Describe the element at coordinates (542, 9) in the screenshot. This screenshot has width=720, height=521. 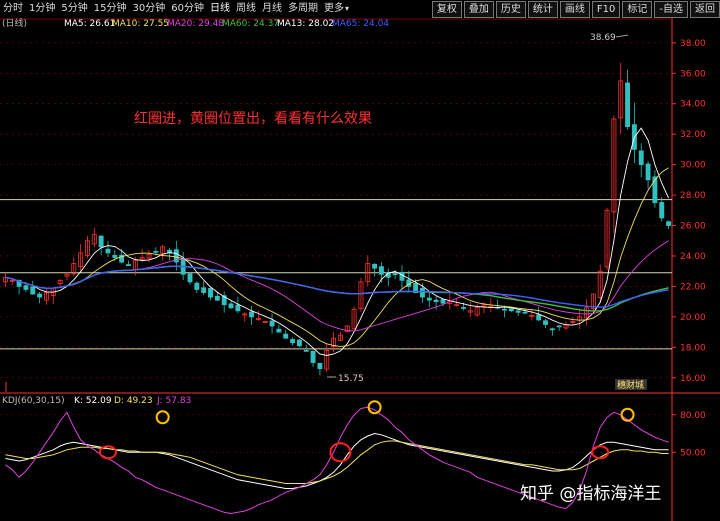
I see `tool-button-3: 统计` at that location.